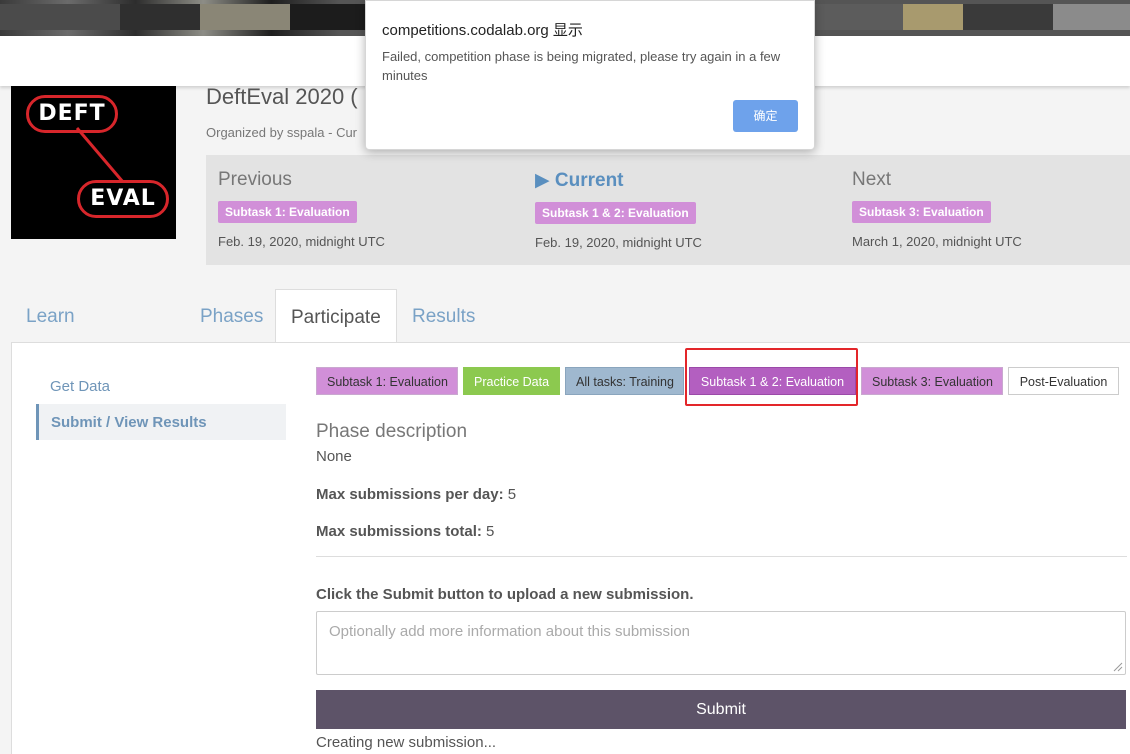 This screenshot has width=1130, height=754. I want to click on phase-previous-tag: Subtask 1: Evaluation, so click(287, 212).